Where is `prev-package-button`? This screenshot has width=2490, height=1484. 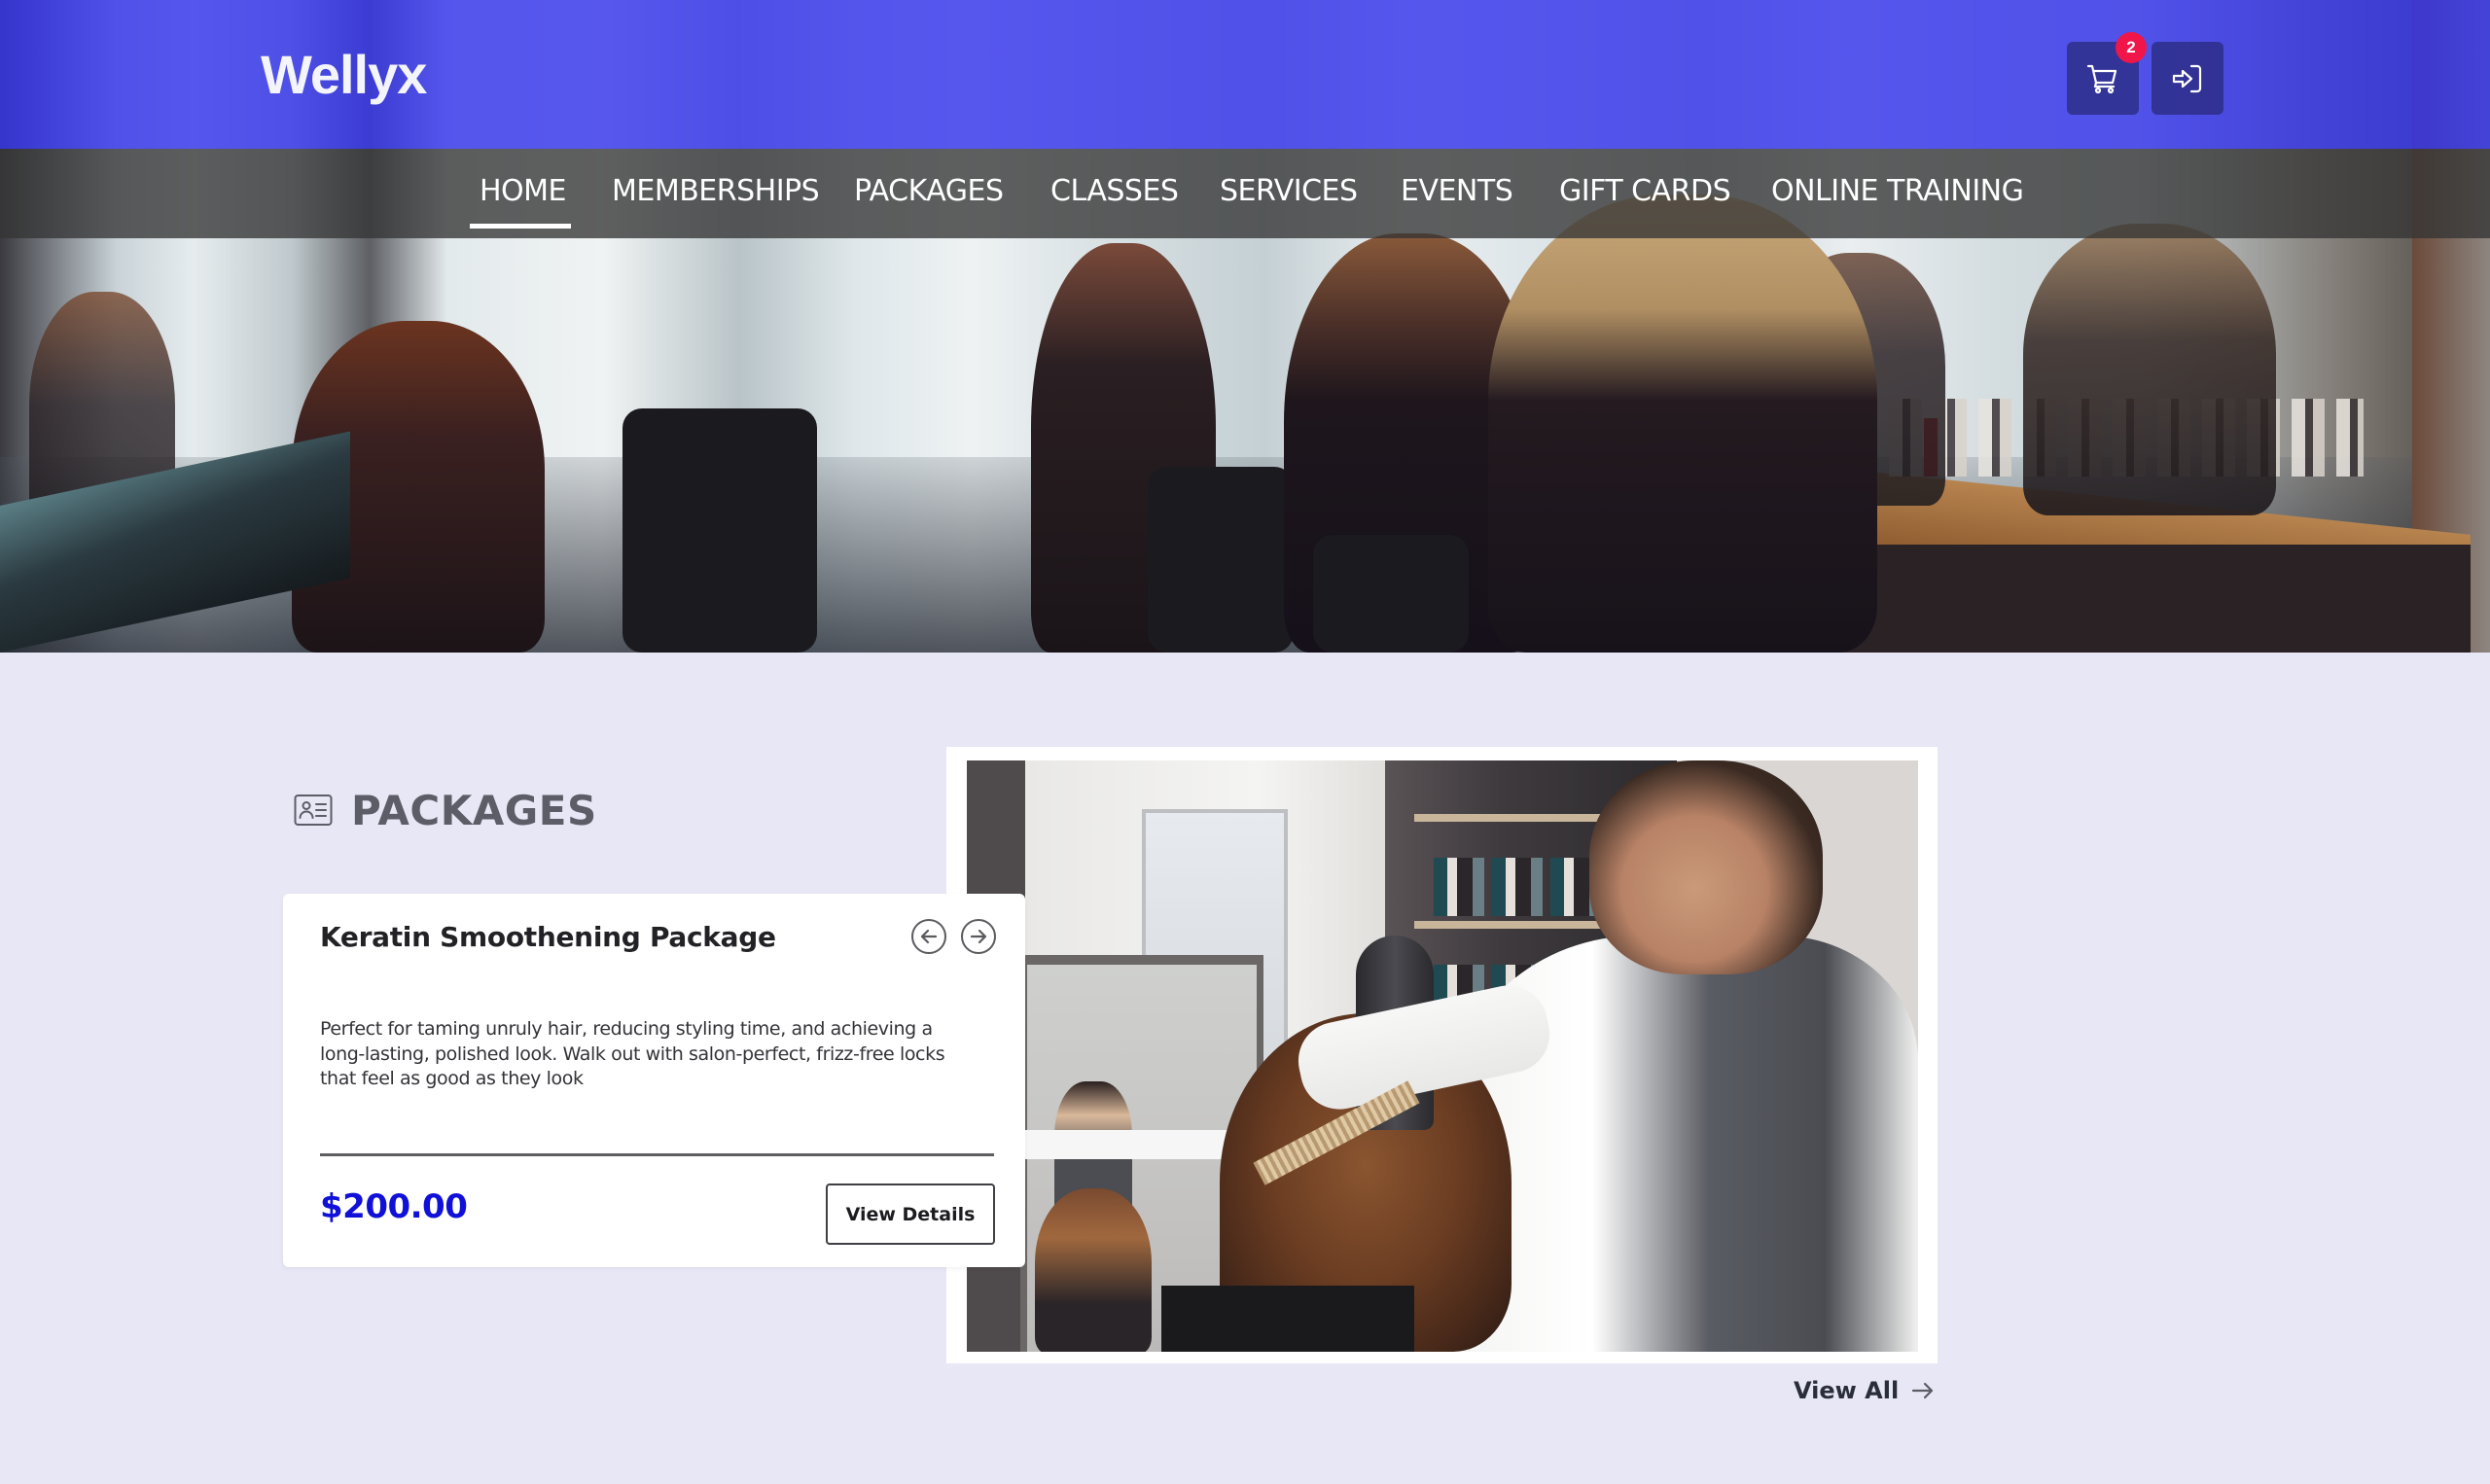
prev-package-button is located at coordinates (928, 937).